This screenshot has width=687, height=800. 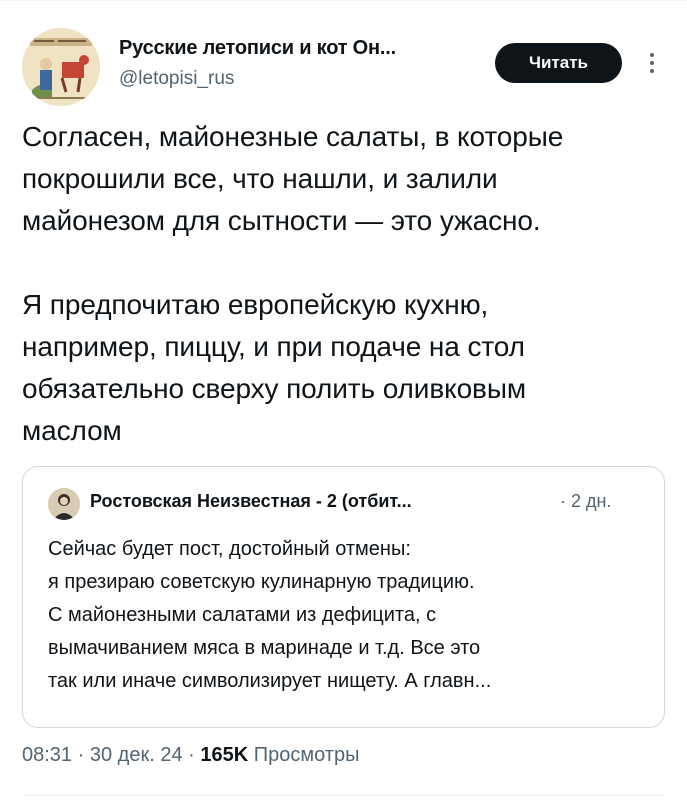 I want to click on quoted-author-avatar, so click(x=64, y=504).